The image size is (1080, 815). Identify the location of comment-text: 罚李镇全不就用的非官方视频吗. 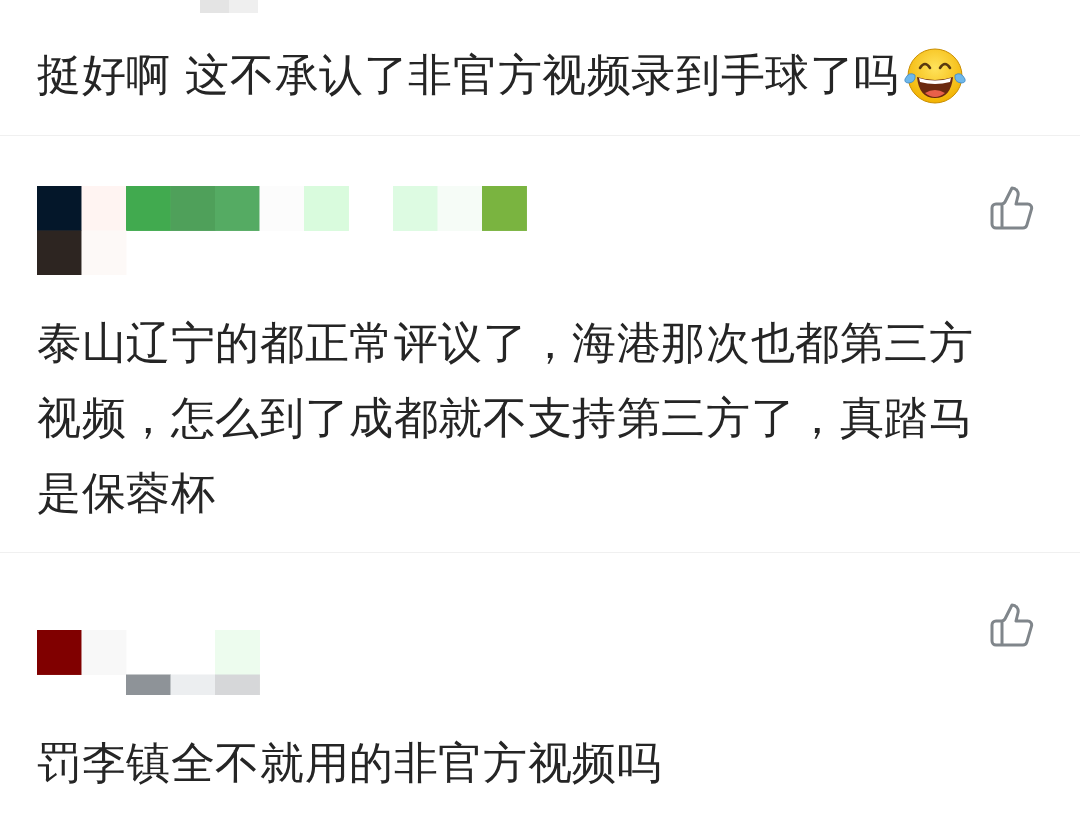
(349, 762).